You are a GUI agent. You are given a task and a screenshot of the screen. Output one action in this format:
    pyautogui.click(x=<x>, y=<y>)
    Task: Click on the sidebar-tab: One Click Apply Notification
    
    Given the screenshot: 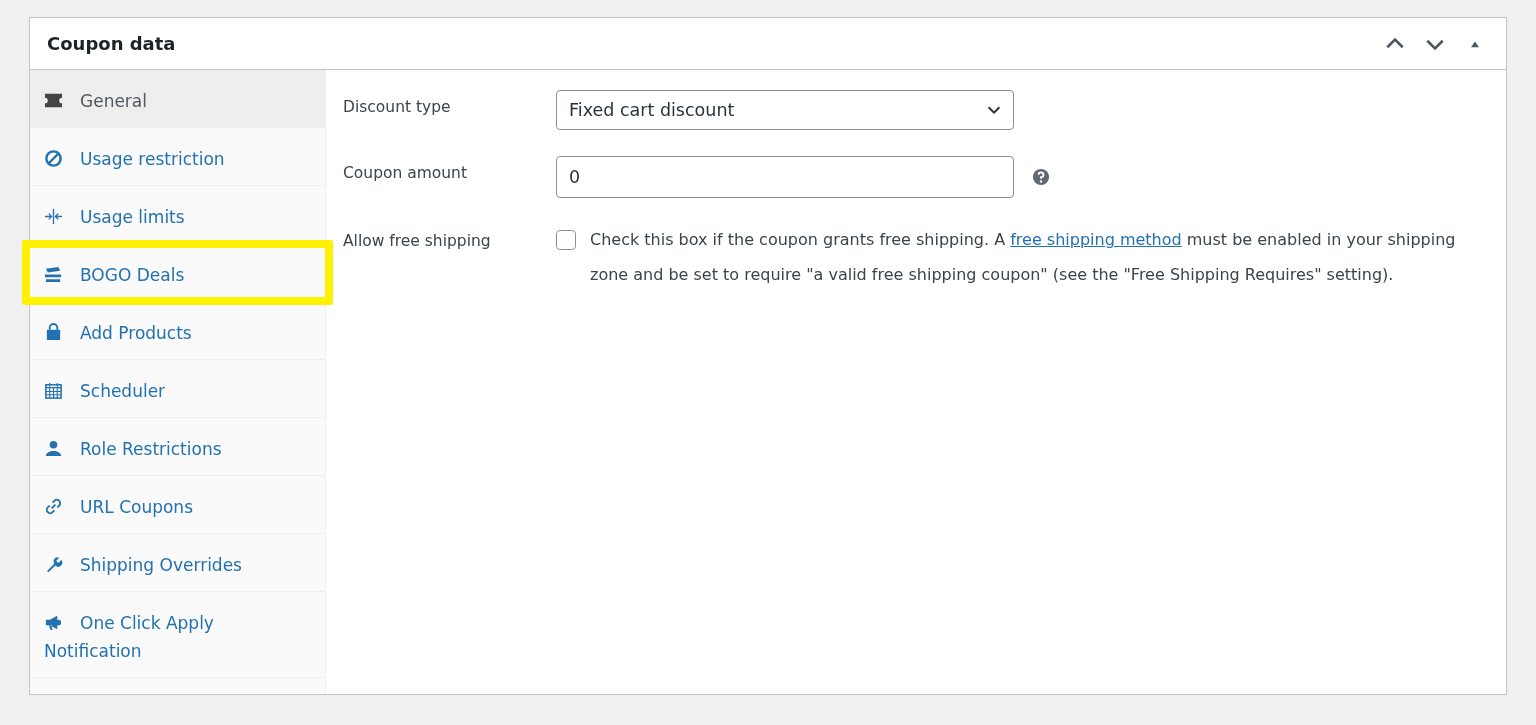 What is the action you would take?
    pyautogui.click(x=177, y=635)
    